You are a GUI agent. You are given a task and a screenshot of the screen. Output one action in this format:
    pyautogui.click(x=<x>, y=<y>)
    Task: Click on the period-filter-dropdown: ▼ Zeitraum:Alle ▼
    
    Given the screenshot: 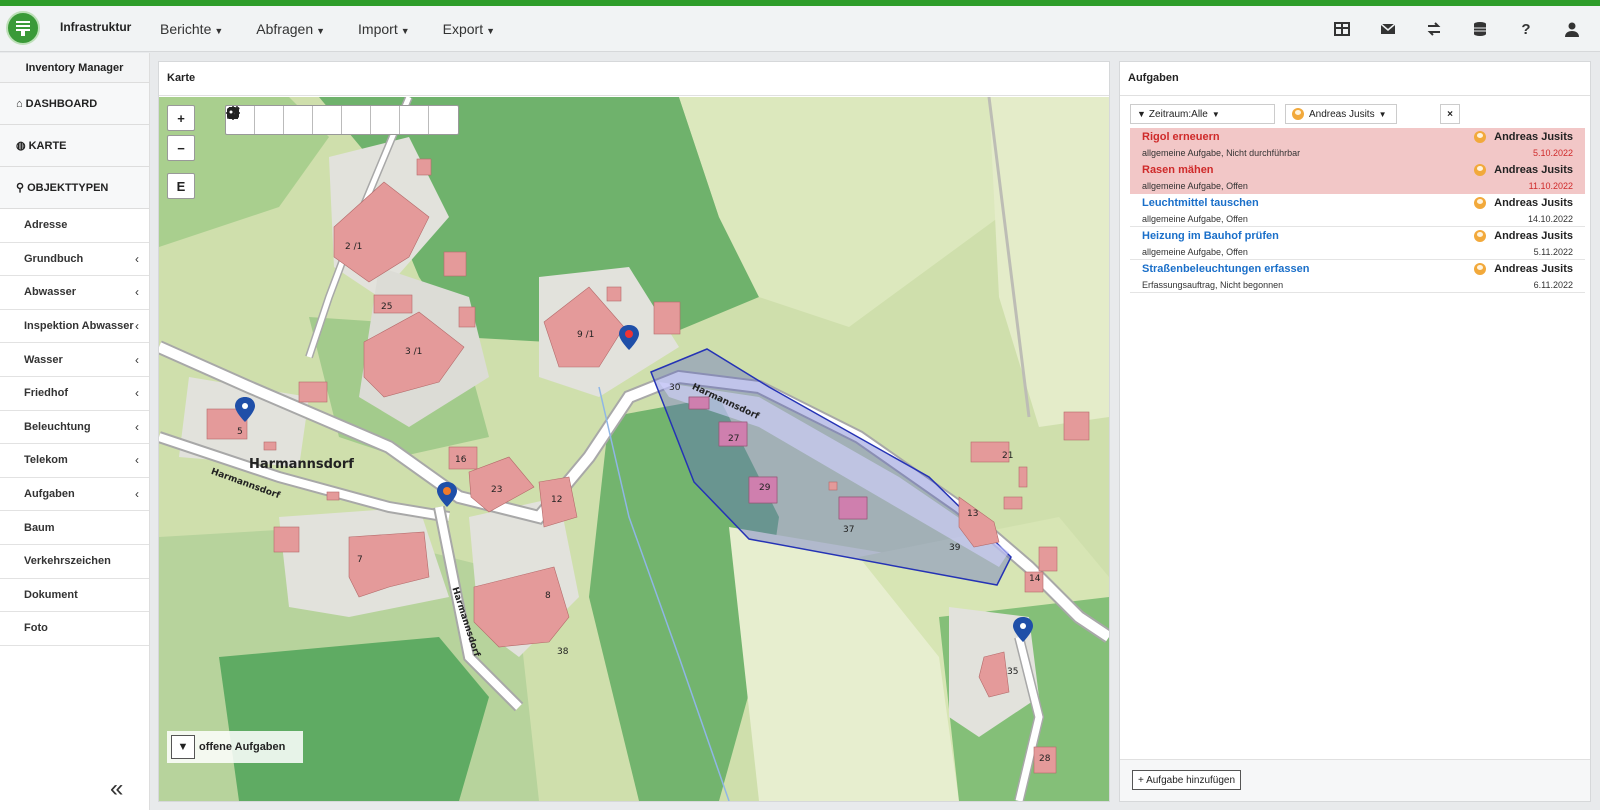 What is the action you would take?
    pyautogui.click(x=1202, y=114)
    